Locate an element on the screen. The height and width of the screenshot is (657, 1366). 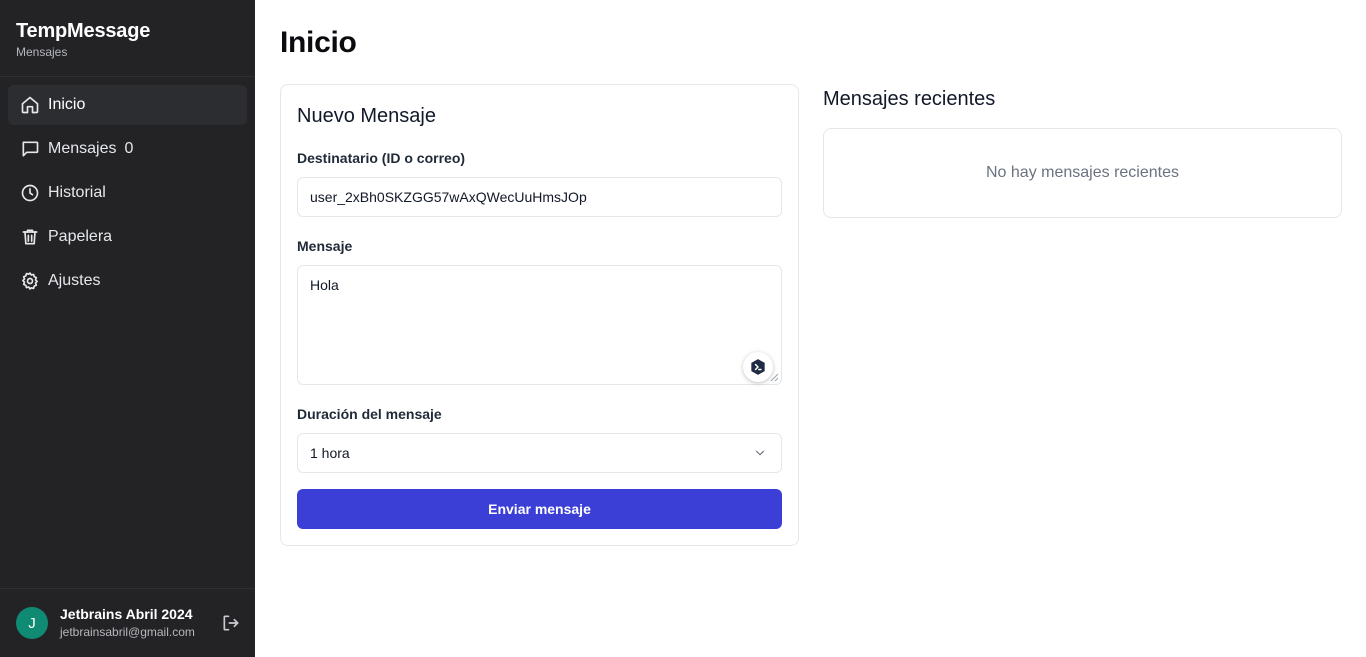
sidebar-item-label: Mensajes is located at coordinates (82, 148).